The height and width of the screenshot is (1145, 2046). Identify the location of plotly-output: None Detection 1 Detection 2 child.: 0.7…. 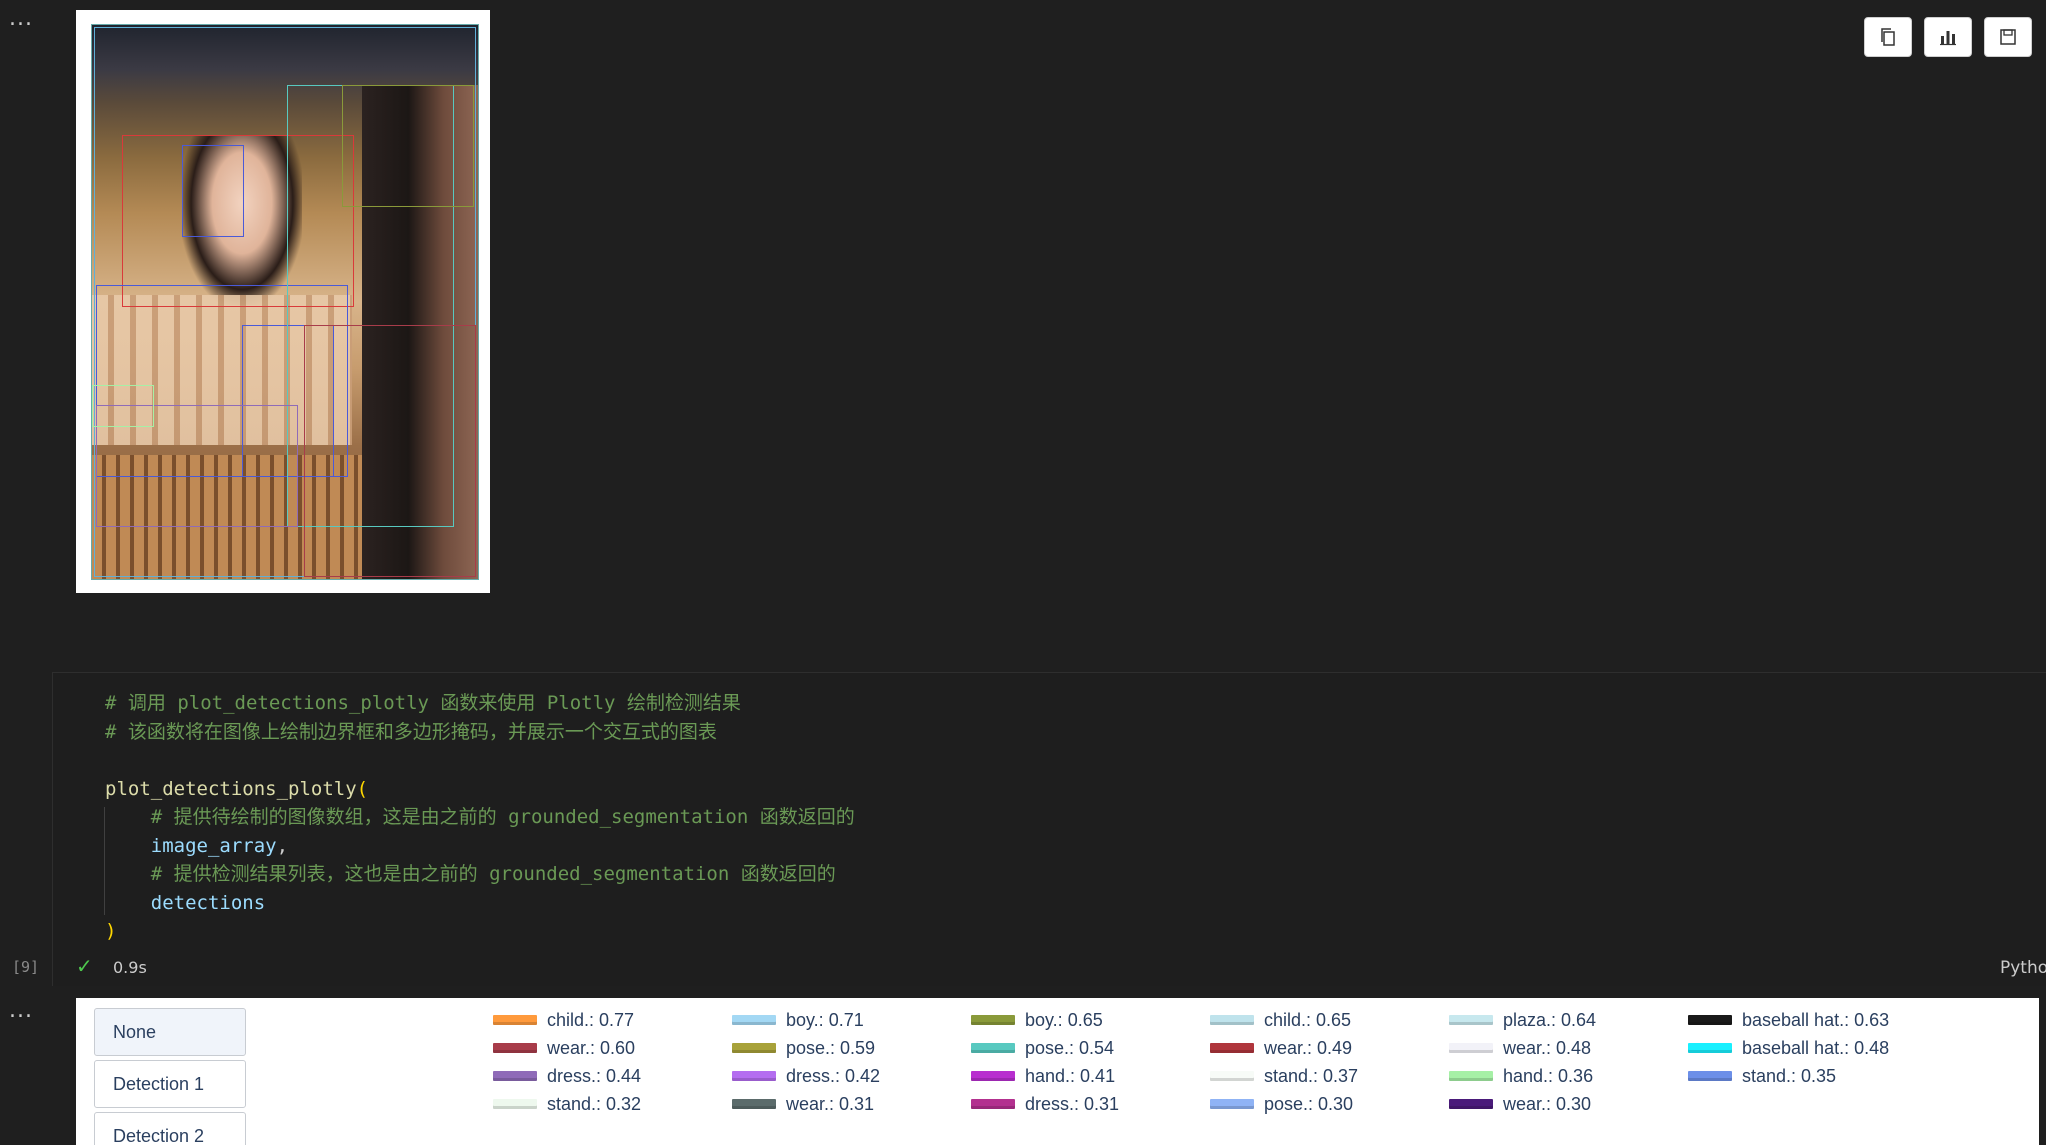
(1057, 1071).